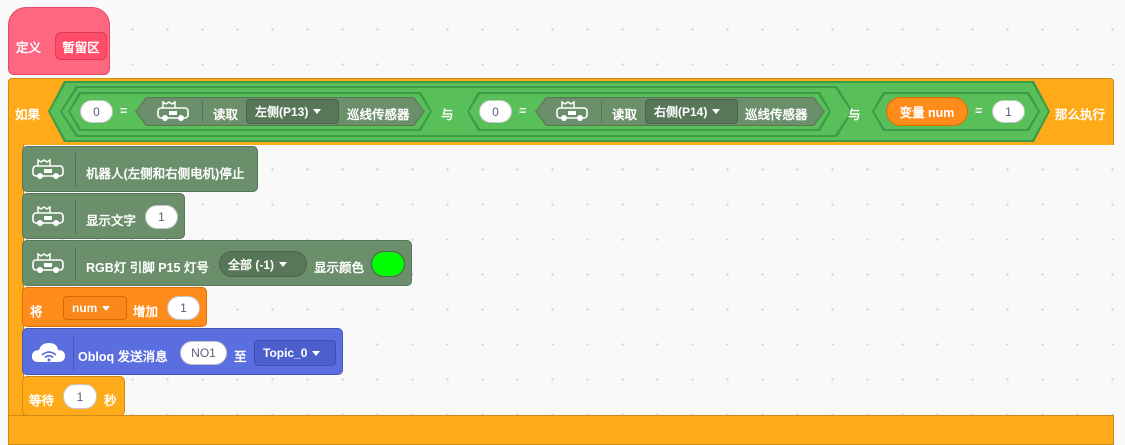 This screenshot has height=445, width=1125. What do you see at coordinates (29, 48) in the screenshot?
I see `define-label: 定义` at bounding box center [29, 48].